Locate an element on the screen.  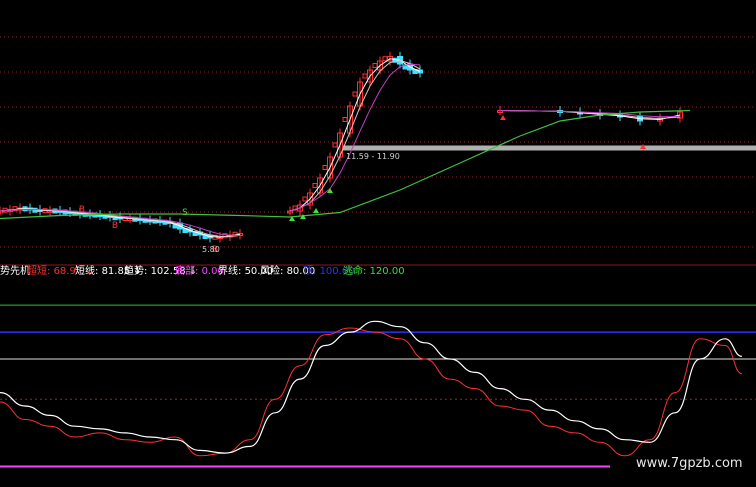
legend-item: 底部: 0.00 is located at coordinates (199, 272).